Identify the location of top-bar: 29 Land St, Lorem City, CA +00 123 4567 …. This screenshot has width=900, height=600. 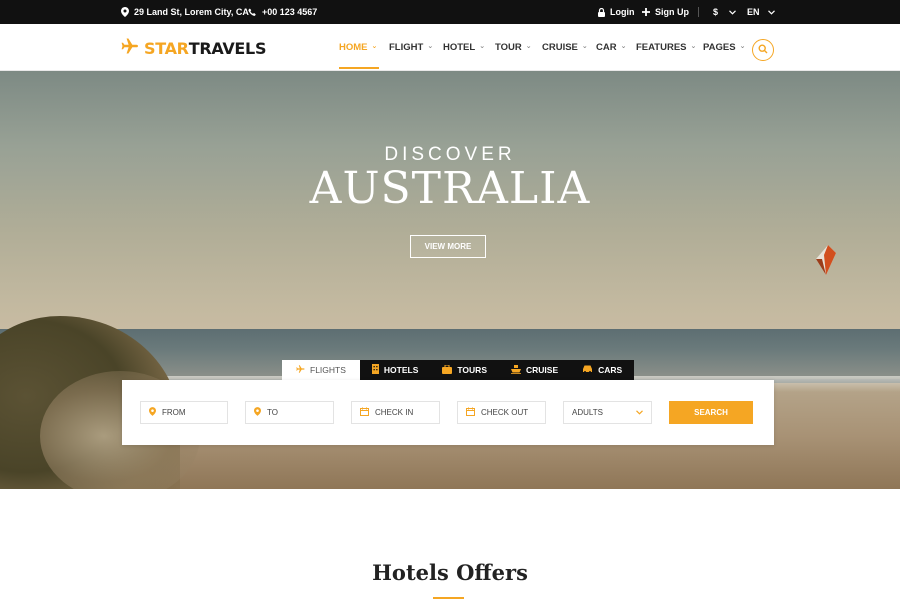
(450, 12).